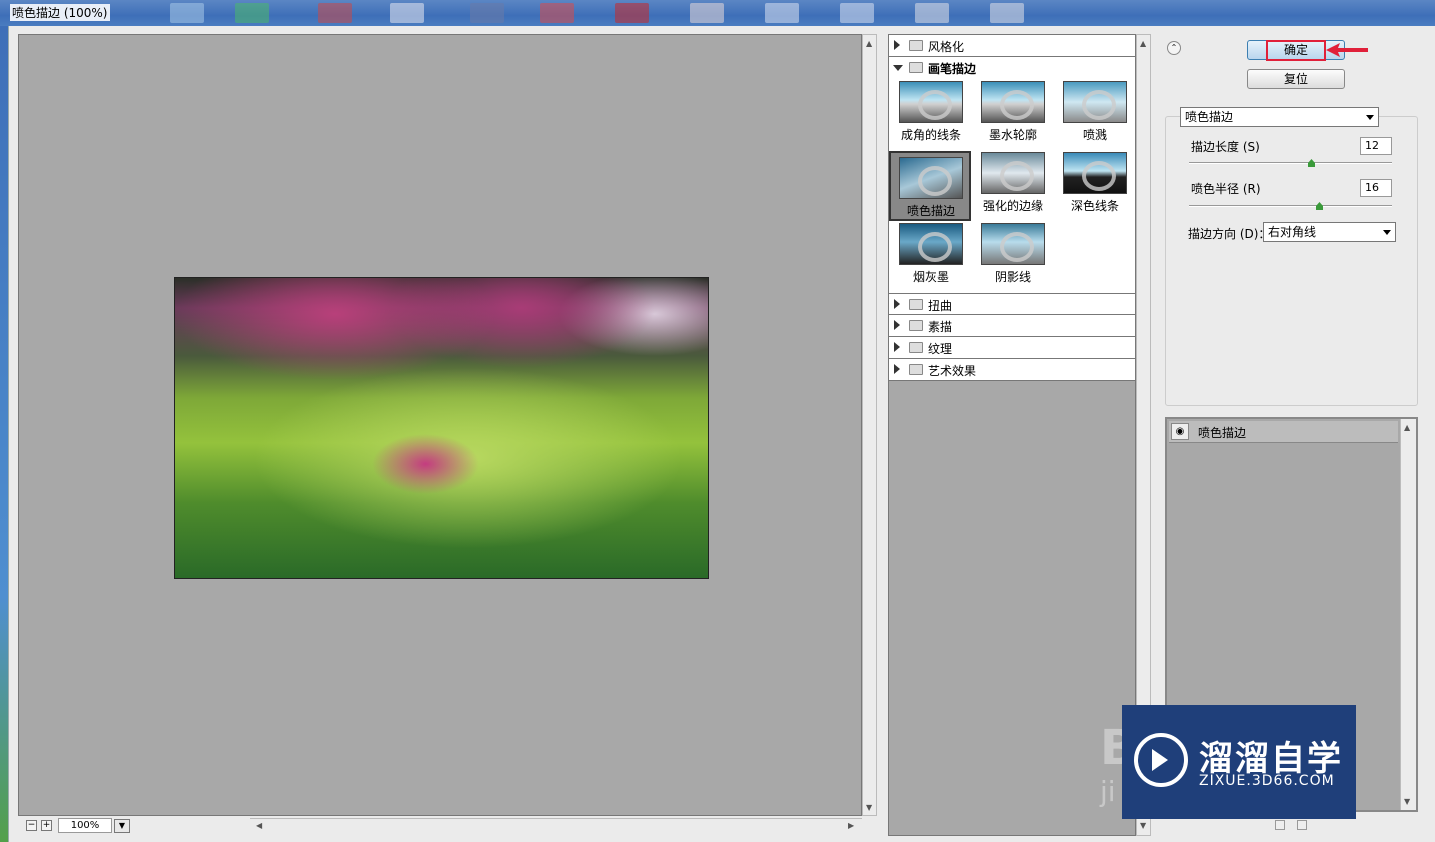 Image resolution: width=1435 pixels, height=842 pixels. I want to click on filter-thumb-label: 阴影线, so click(1012, 277).